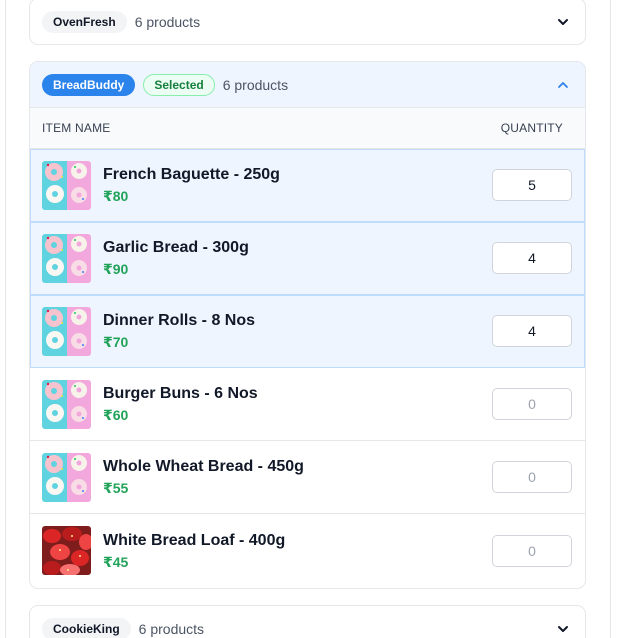 Image resolution: width=632 pixels, height=638 pixels. I want to click on product-price: ₹80, so click(116, 196).